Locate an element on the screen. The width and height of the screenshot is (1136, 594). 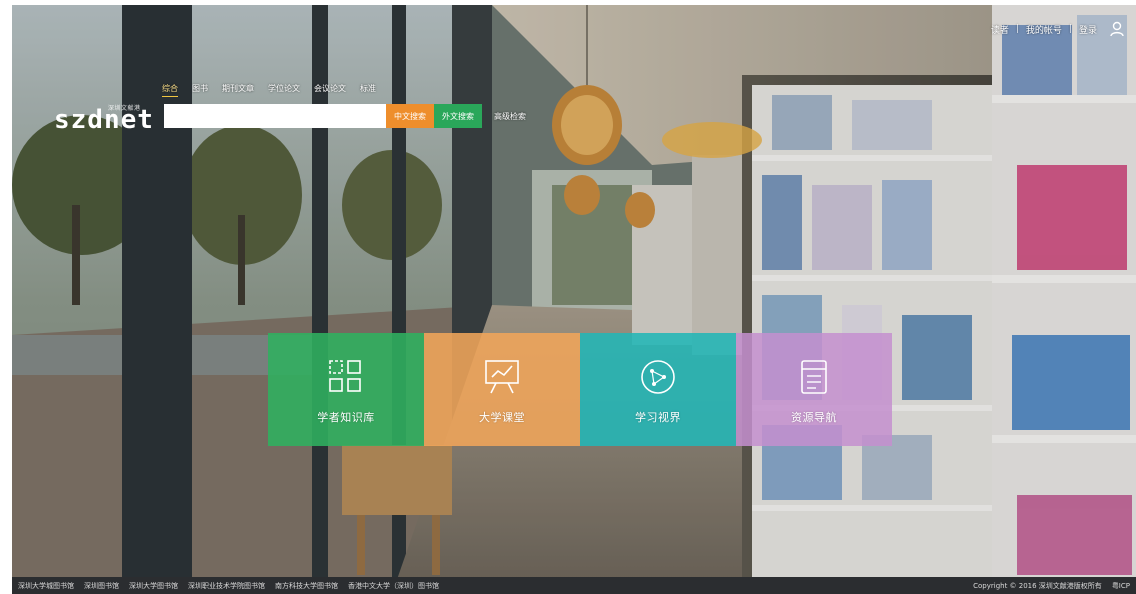
tab-standards: 标准 is located at coordinates (368, 90).